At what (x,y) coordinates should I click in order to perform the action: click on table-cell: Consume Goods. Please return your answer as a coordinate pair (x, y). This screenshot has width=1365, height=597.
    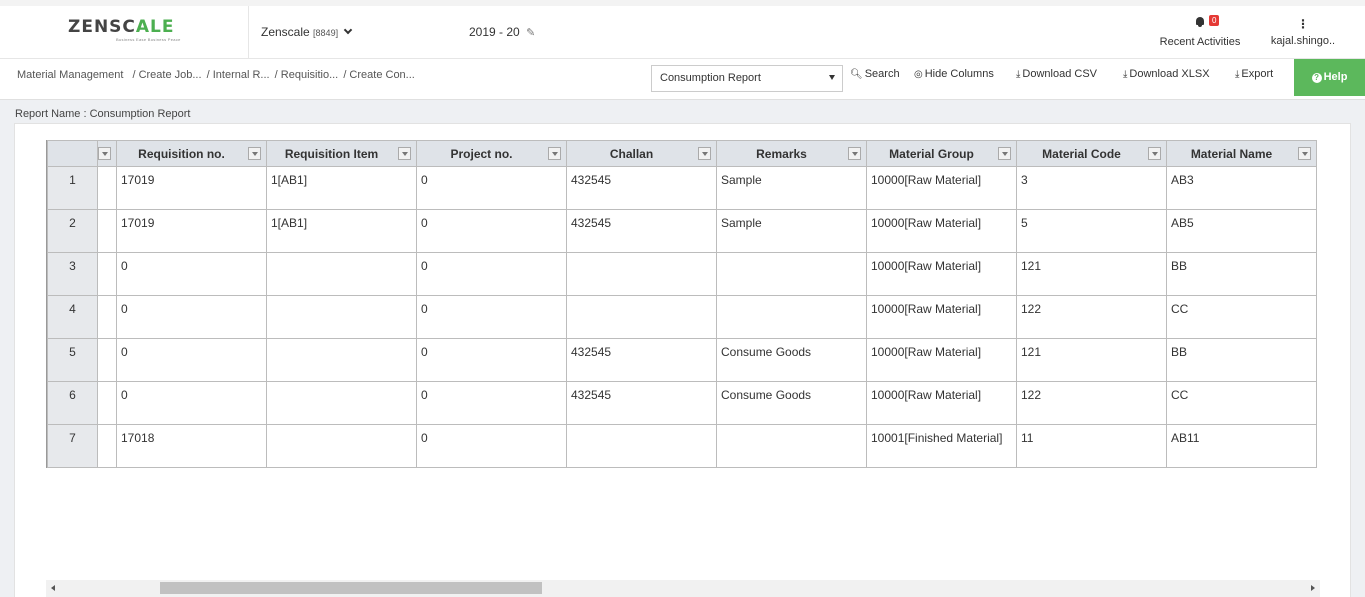
    Looking at the image, I should click on (791, 403).